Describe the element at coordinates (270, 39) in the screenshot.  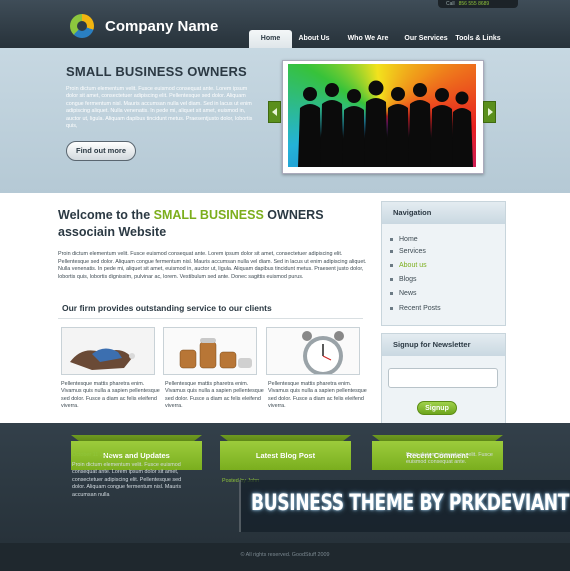
I see `nav-home: Home` at that location.